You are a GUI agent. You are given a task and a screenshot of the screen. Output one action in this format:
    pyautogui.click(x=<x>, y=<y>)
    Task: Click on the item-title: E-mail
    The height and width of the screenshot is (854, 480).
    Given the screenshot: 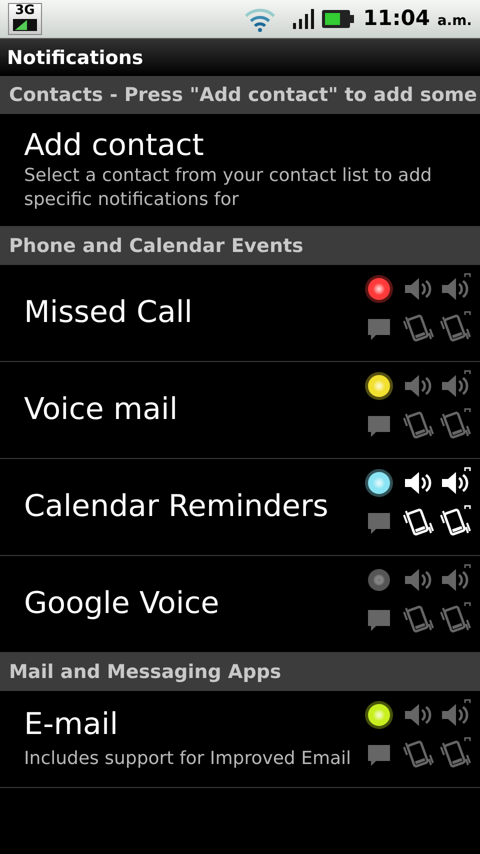 What is the action you would take?
    pyautogui.click(x=194, y=725)
    